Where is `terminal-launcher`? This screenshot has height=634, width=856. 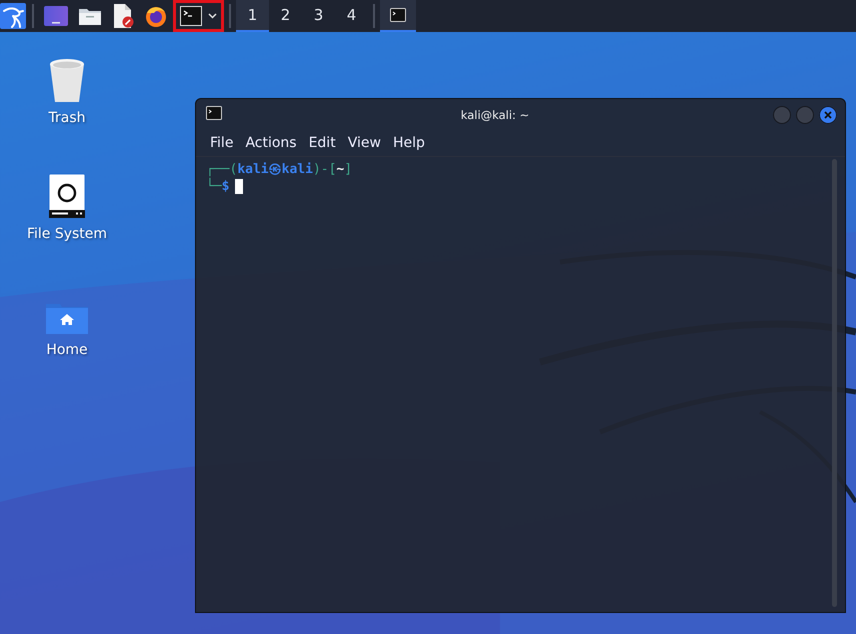 terminal-launcher is located at coordinates (198, 16).